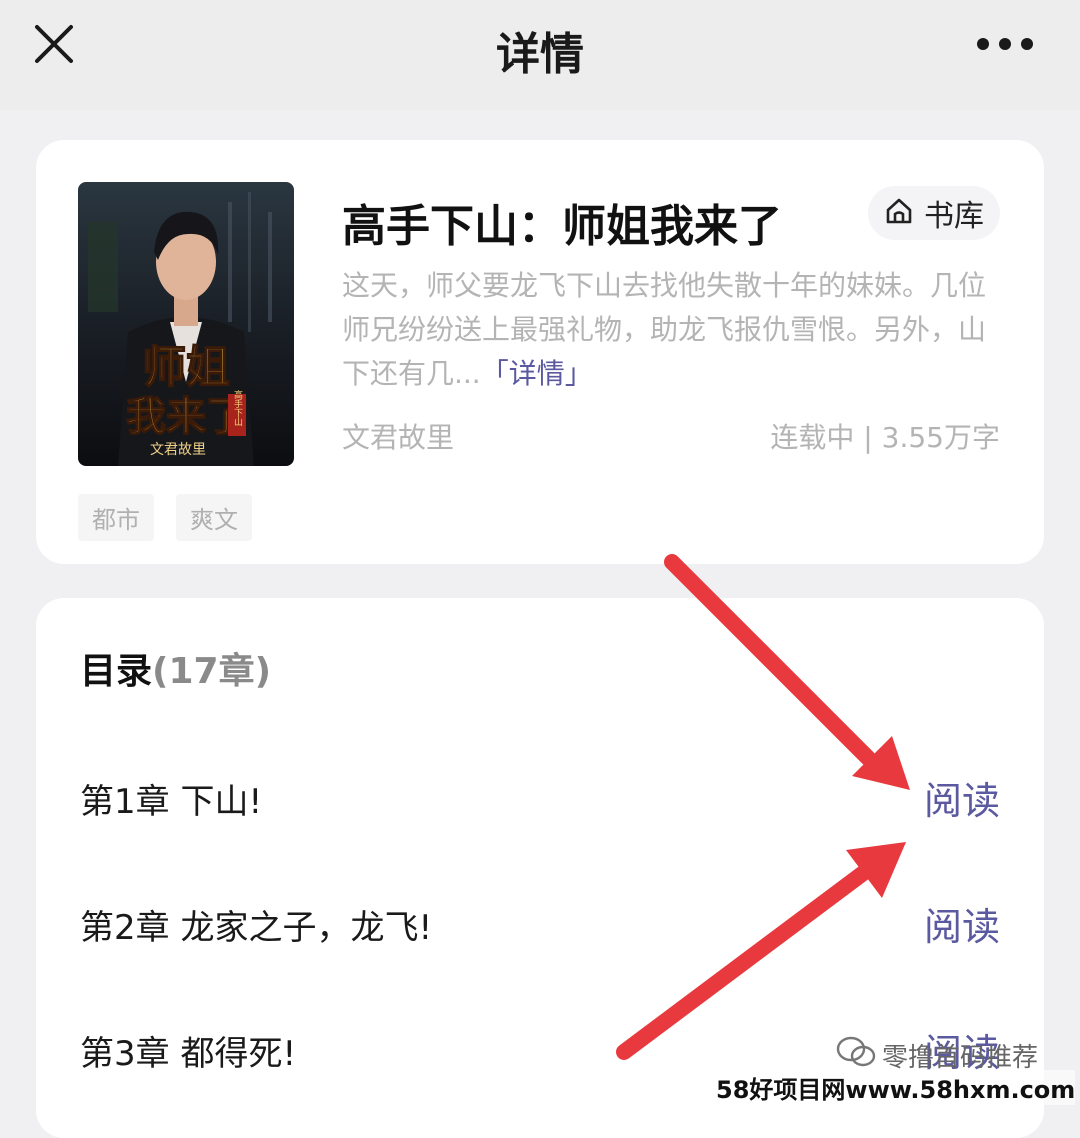  I want to click on page-title: 详情, so click(540, 54).